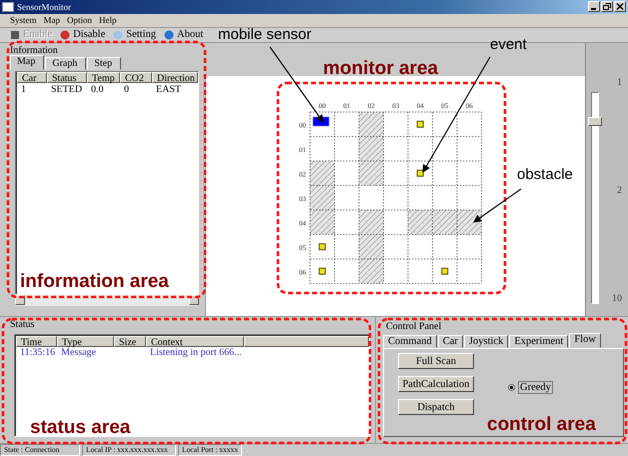 The width and height of the screenshot is (628, 456). Describe the element at coordinates (413, 327) in the screenshot. I see `panel-title: Control Panel` at that location.